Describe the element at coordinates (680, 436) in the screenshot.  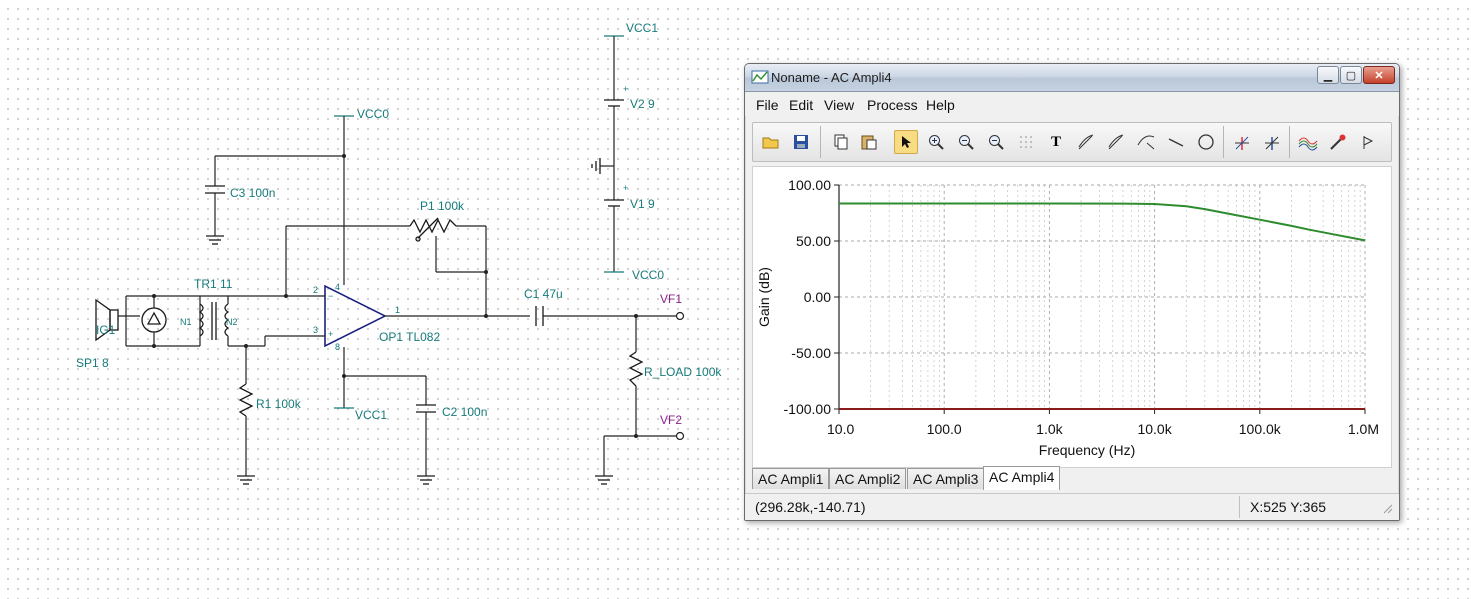
I see `output-vf2-terminal` at that location.